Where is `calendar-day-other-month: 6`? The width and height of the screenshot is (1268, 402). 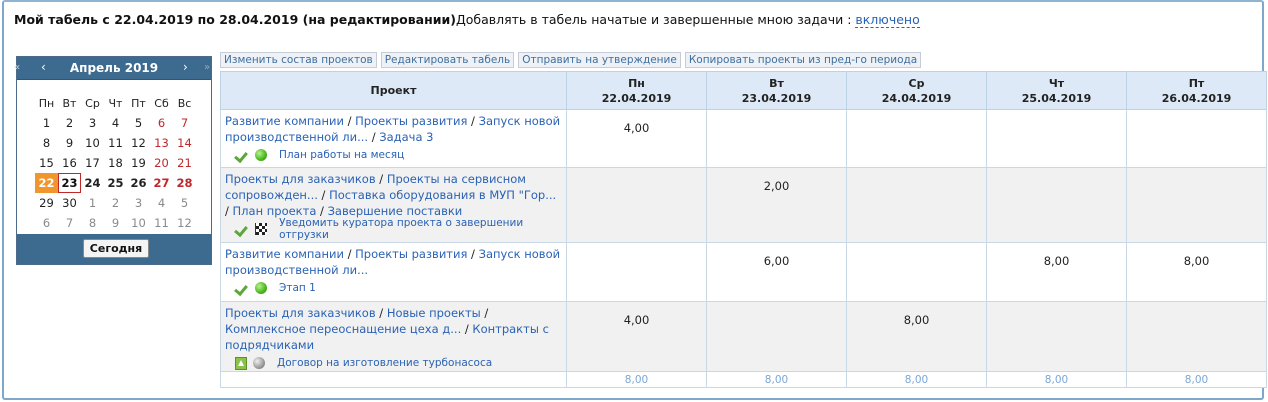
calendar-day-other-month: 6 is located at coordinates (46, 223).